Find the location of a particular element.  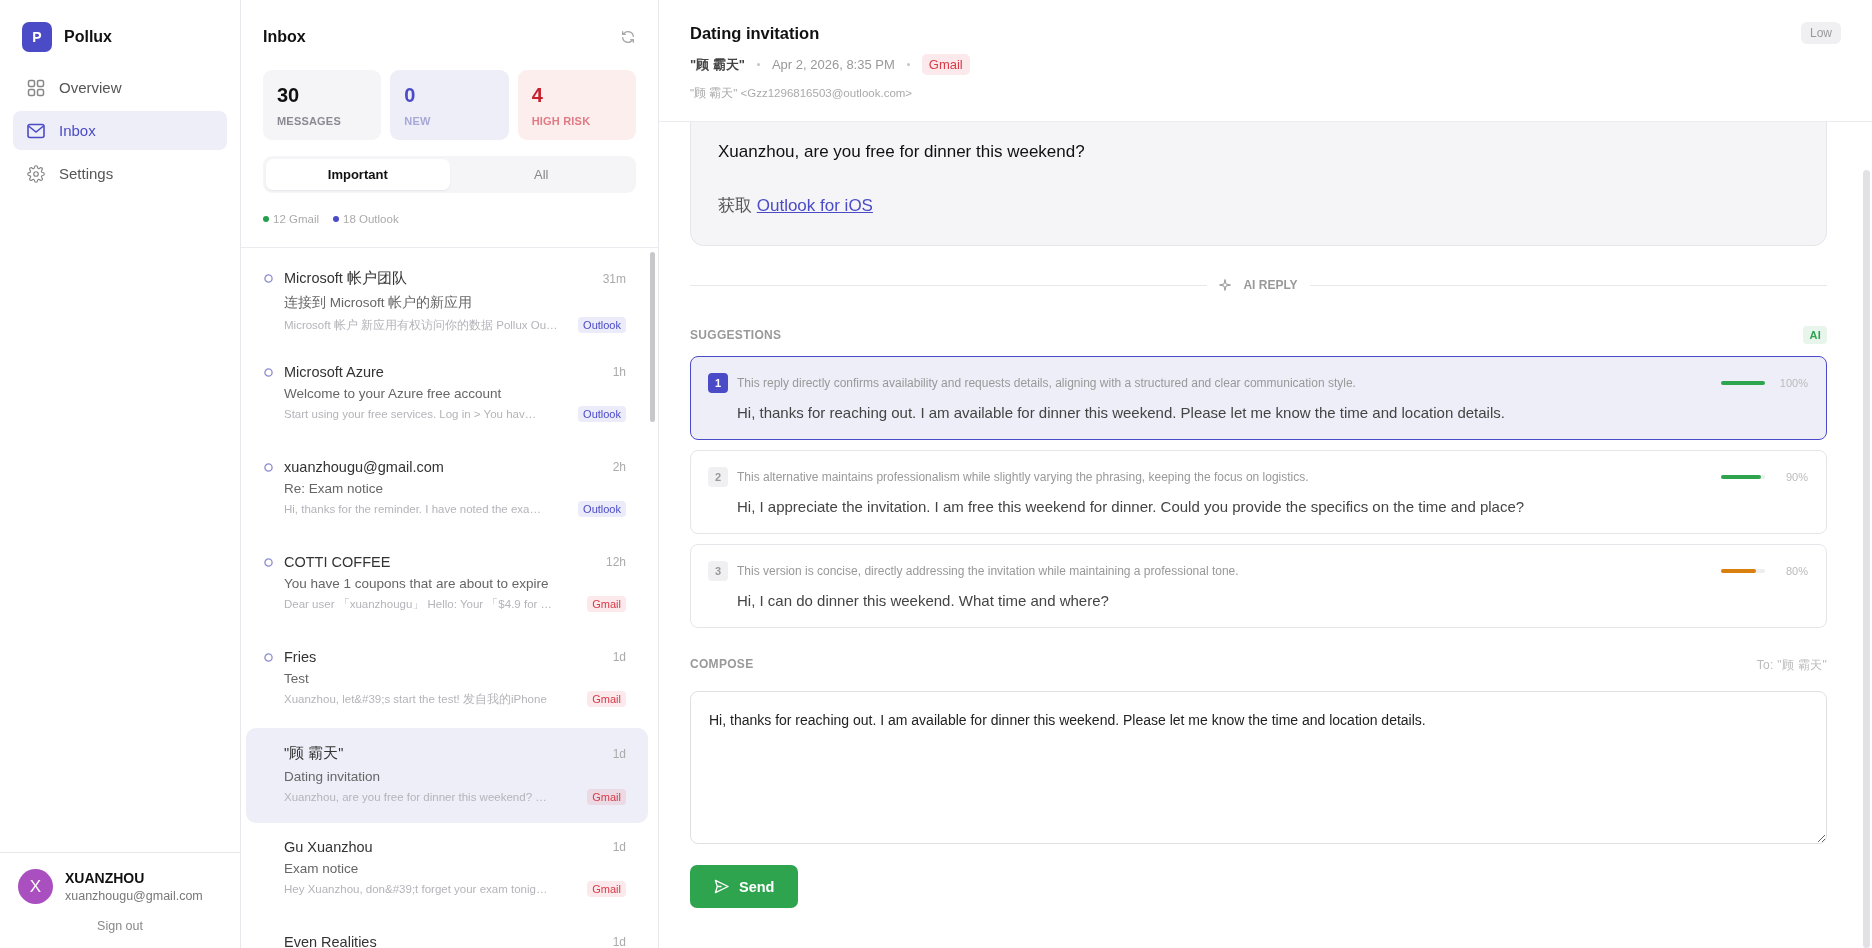

send-icon is located at coordinates (721, 886).